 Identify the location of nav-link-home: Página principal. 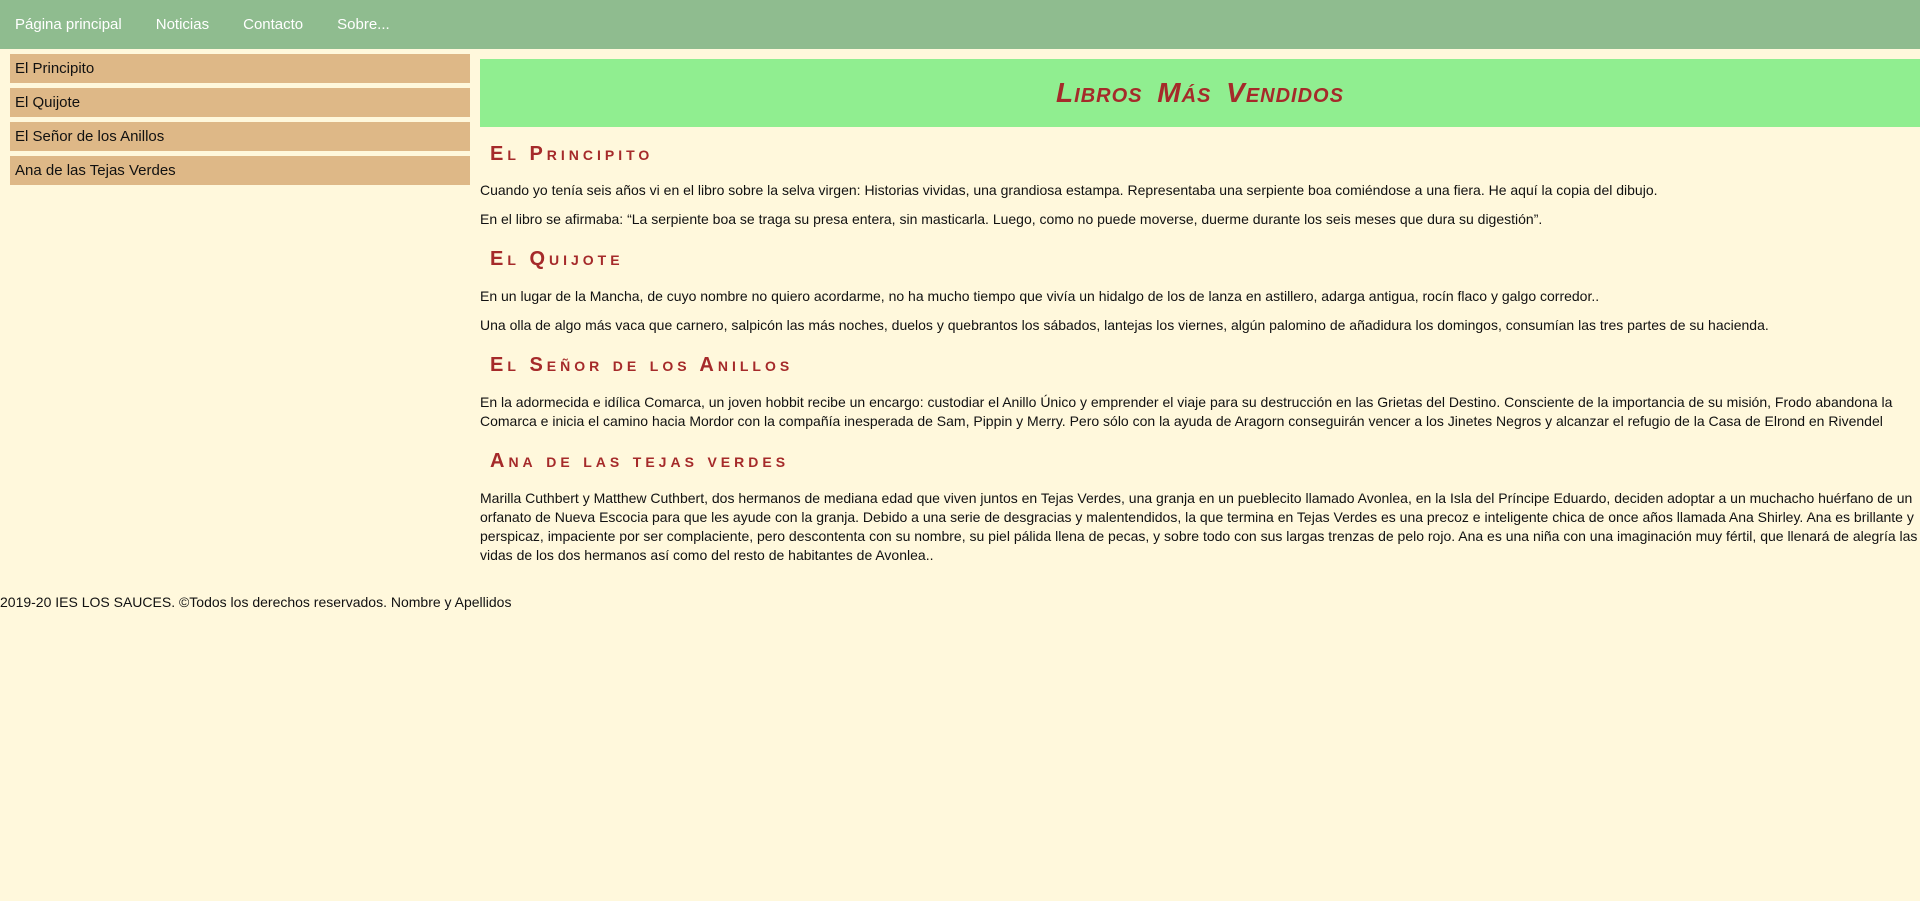
(68, 24).